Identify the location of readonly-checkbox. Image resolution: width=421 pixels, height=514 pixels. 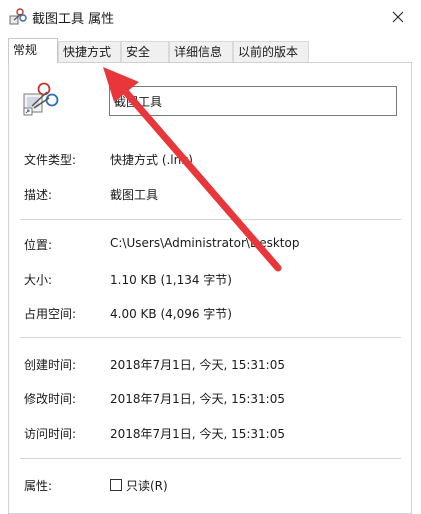
(116, 485).